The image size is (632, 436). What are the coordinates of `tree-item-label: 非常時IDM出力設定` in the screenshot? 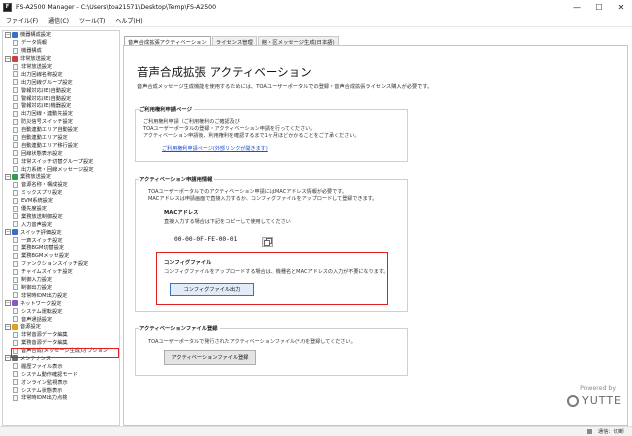 It's located at (44, 295).